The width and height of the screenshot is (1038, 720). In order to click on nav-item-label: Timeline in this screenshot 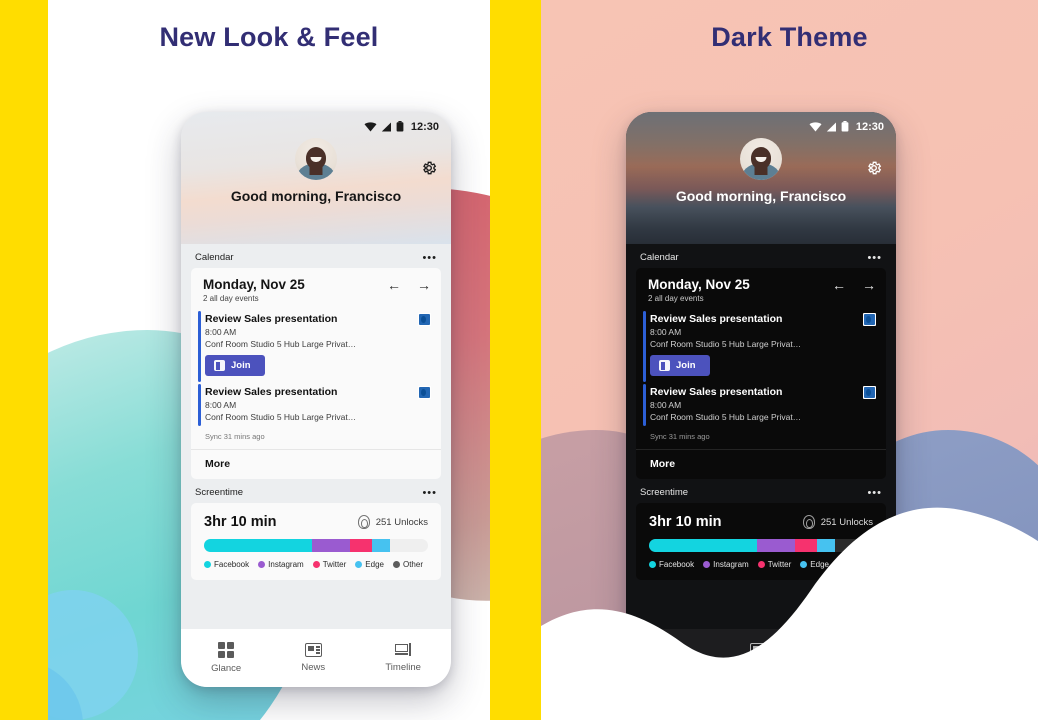, I will do `click(403, 667)`.